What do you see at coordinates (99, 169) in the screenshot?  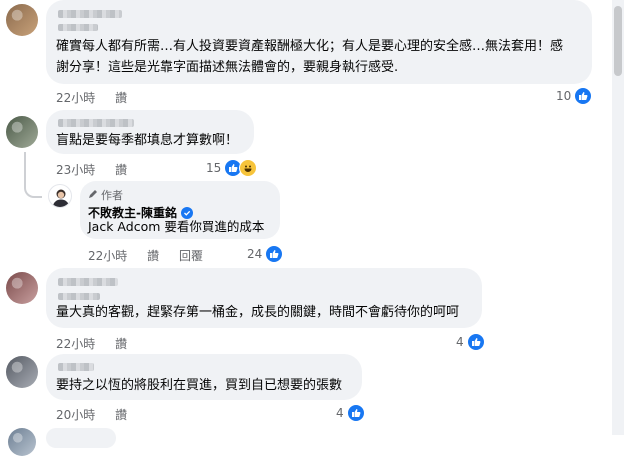 I see `comment-meta: 23小時 讚` at bounding box center [99, 169].